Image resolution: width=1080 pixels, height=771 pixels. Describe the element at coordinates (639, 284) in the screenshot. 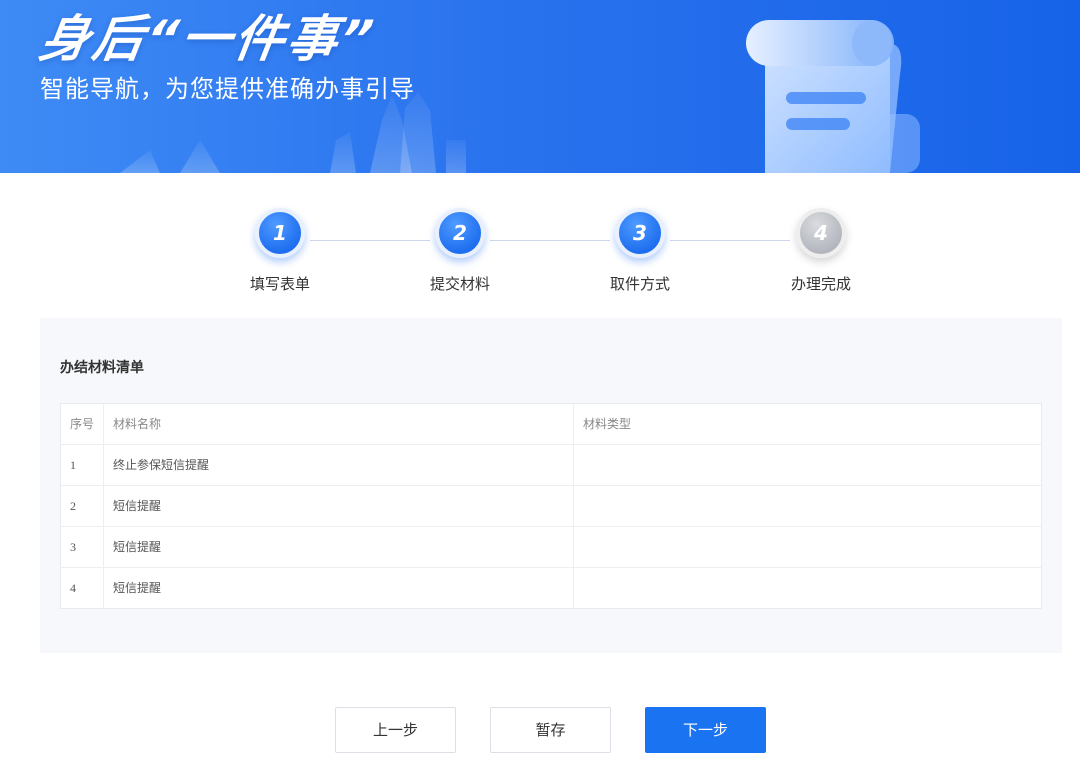

I see `step-label: 取件方式` at that location.